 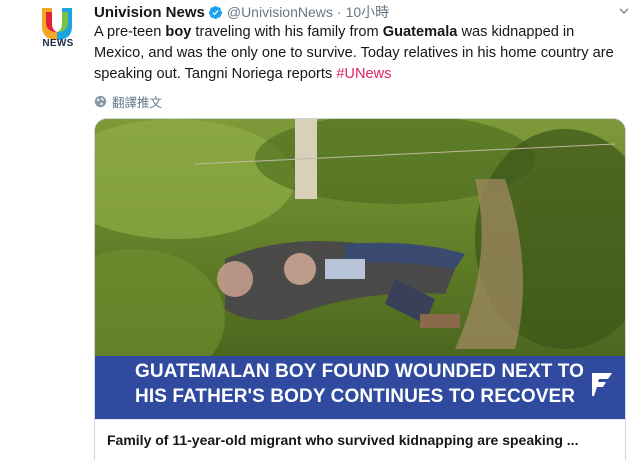 I want to click on globe-icon, so click(x=100, y=101).